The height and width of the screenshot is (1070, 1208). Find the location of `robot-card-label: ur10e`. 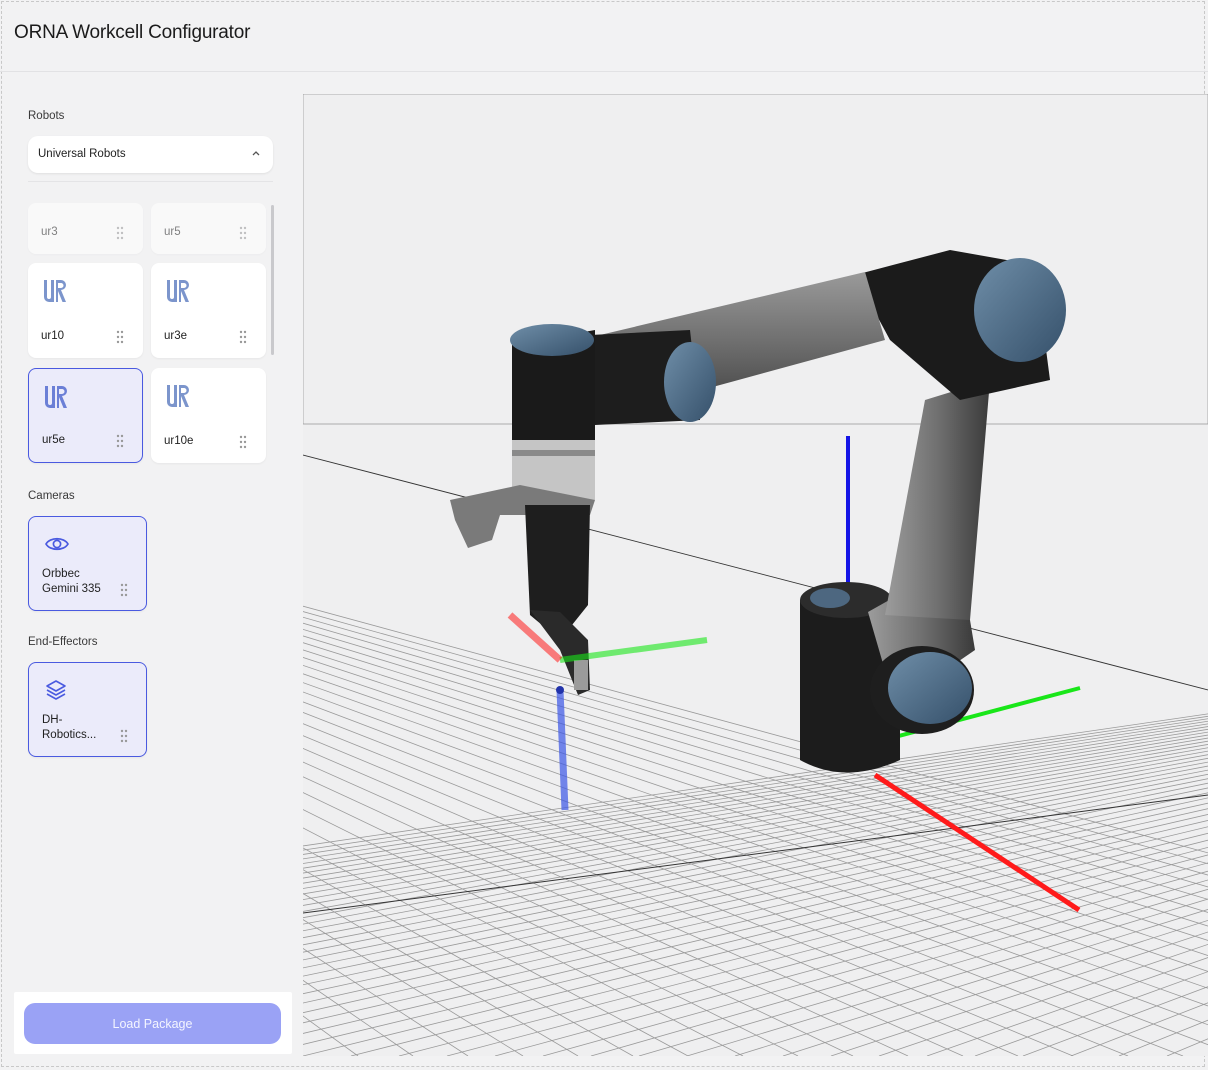

robot-card-label: ur10e is located at coordinates (179, 441).